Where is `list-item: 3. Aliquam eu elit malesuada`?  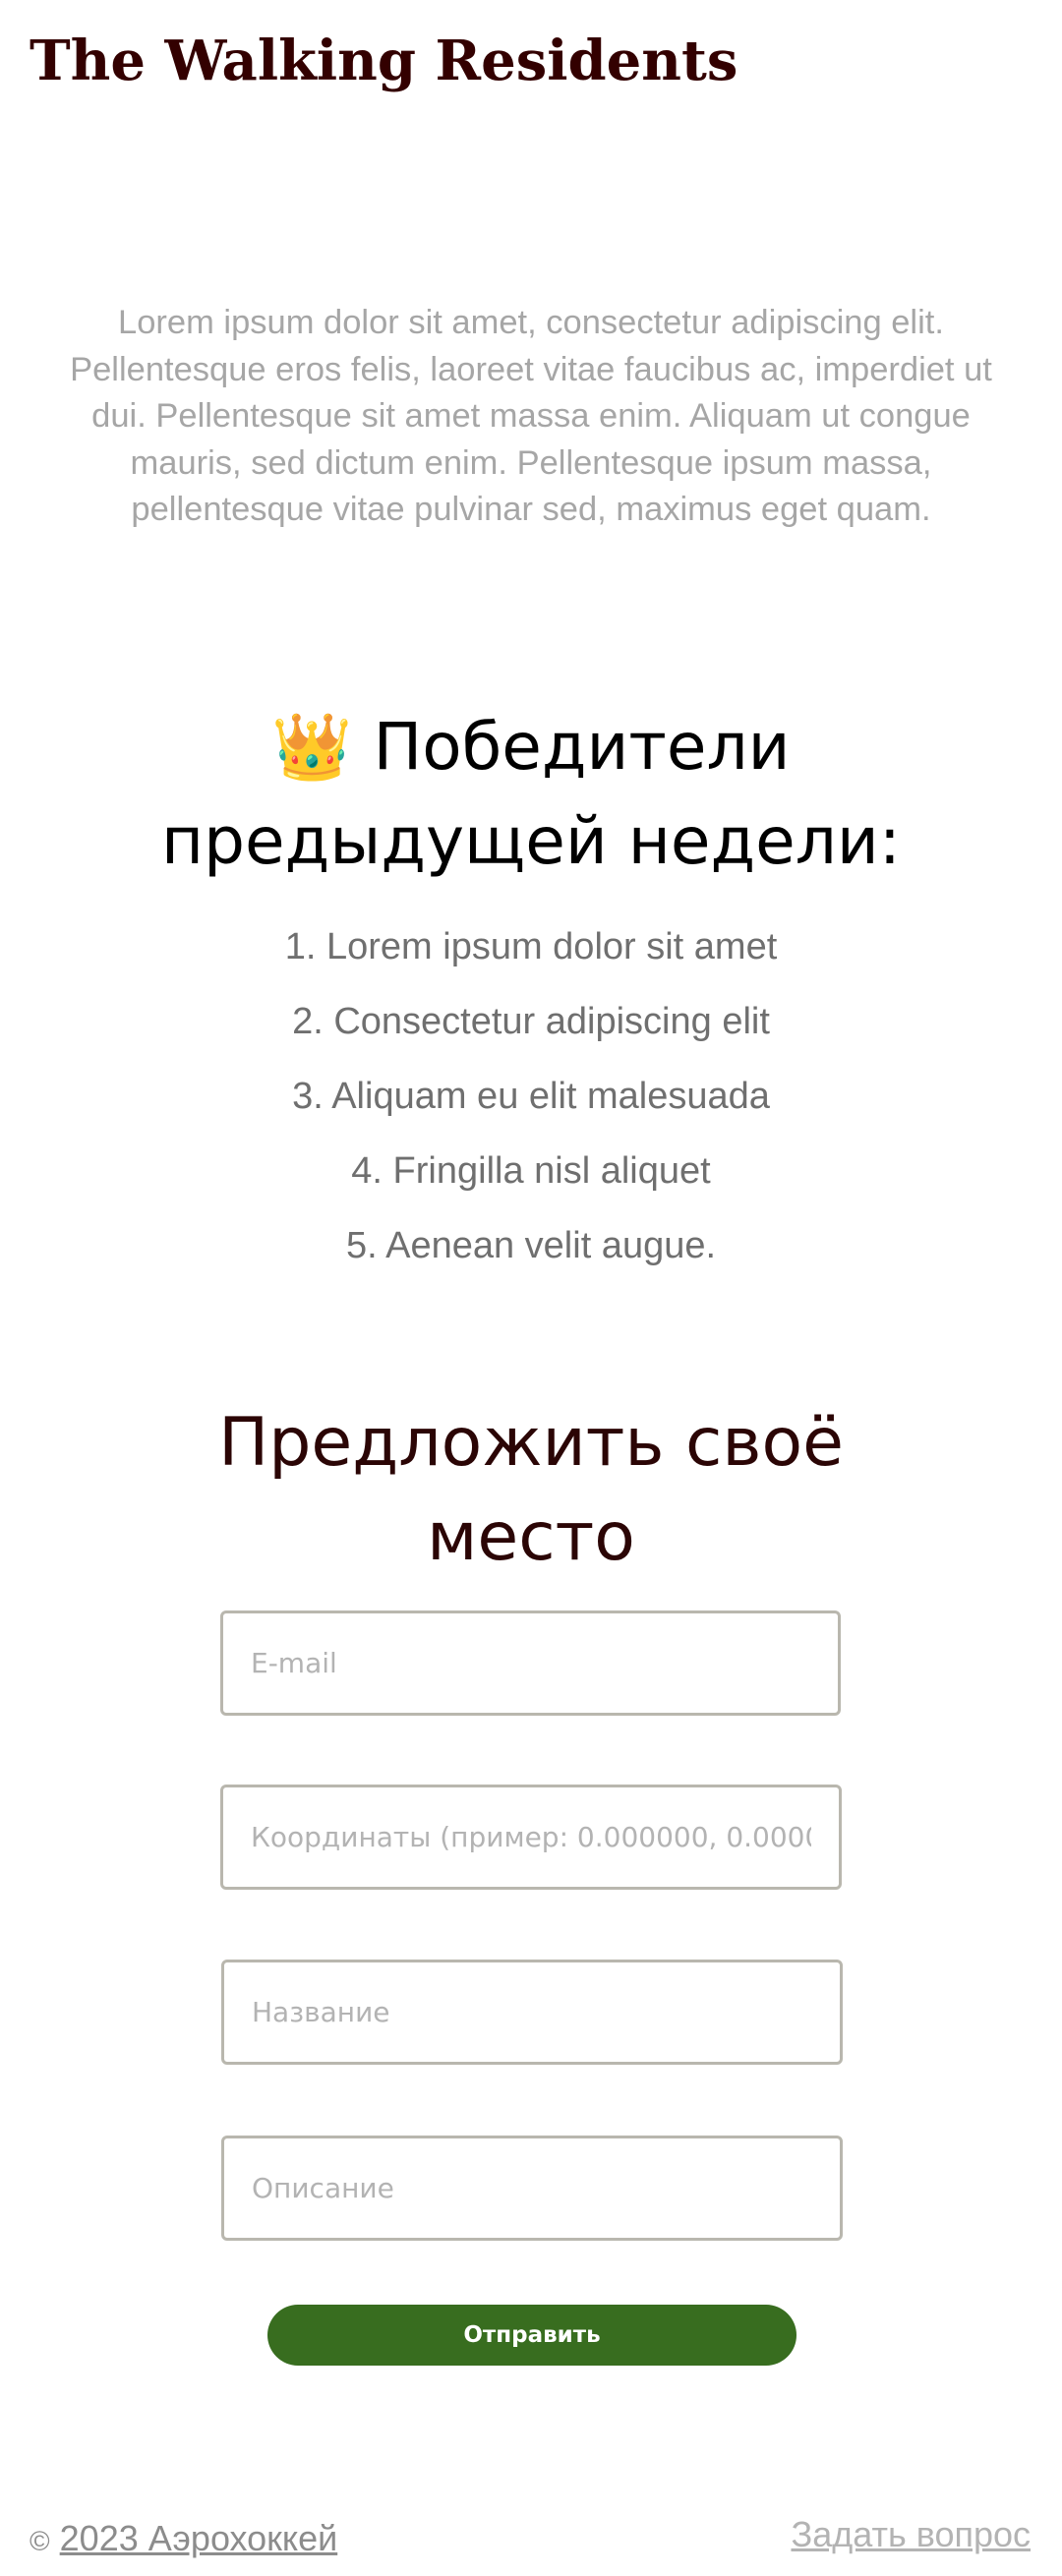
list-item: 3. Aliquam eu elit malesuada is located at coordinates (531, 1096).